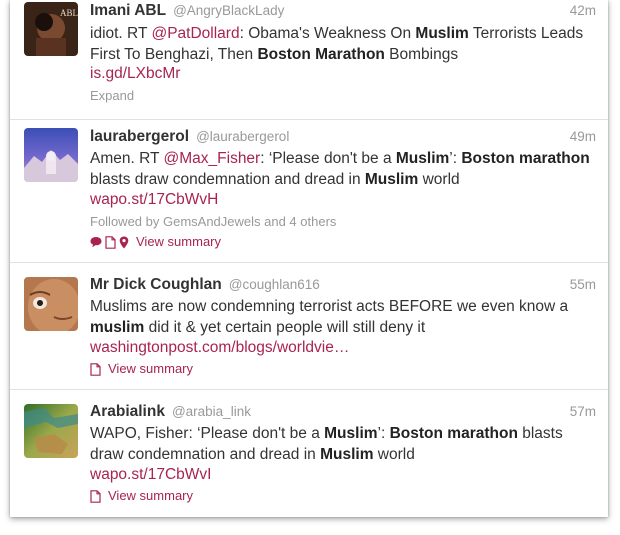  I want to click on author-handle: @arabia_link, so click(211, 411).